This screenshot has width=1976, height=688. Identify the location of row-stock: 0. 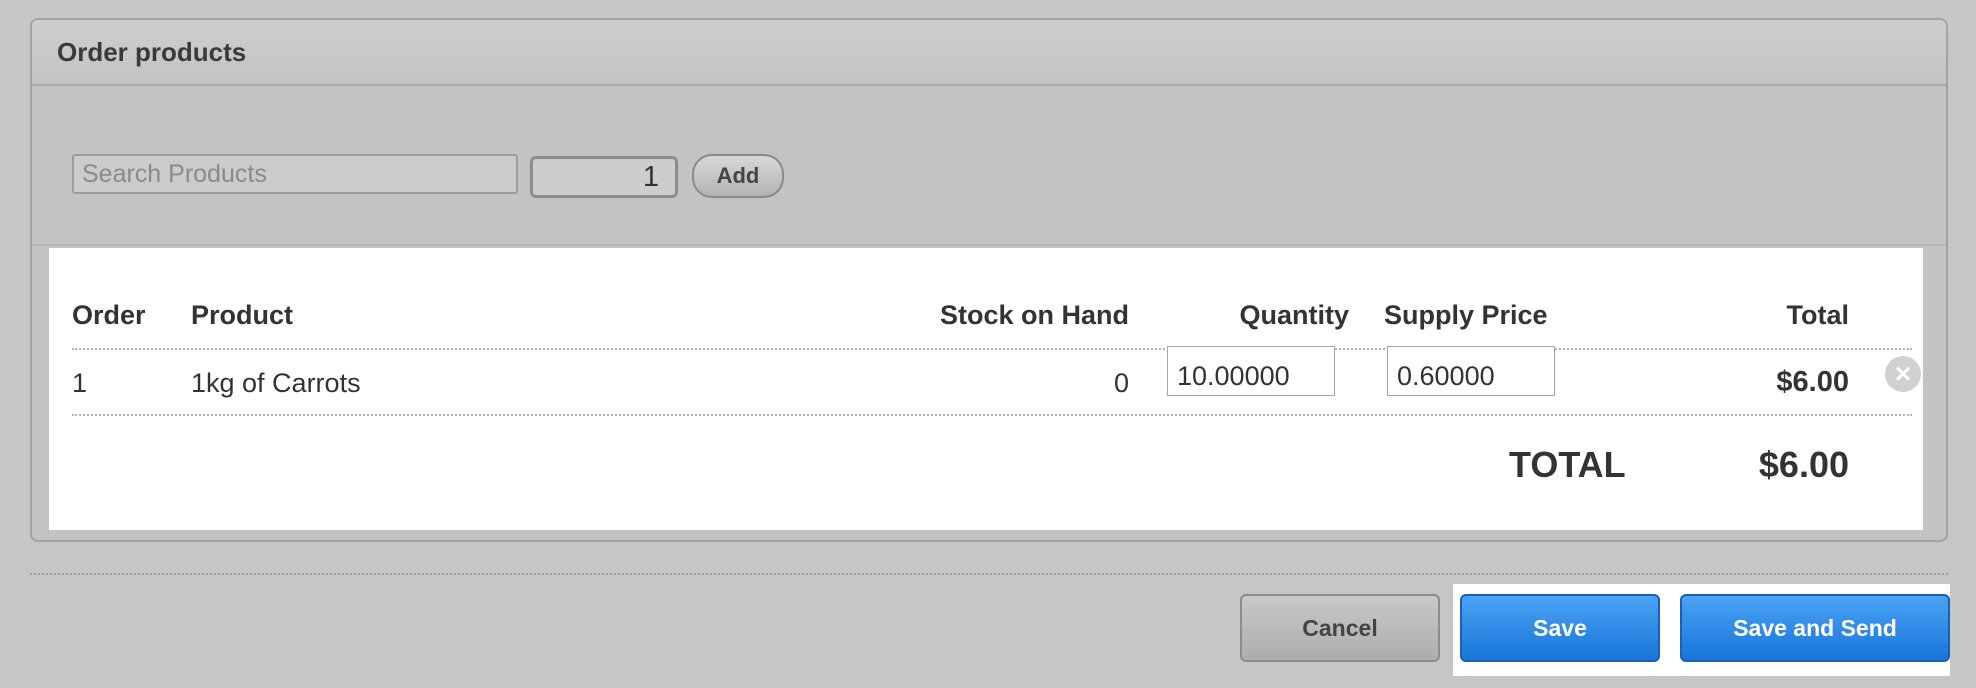
(1121, 383).